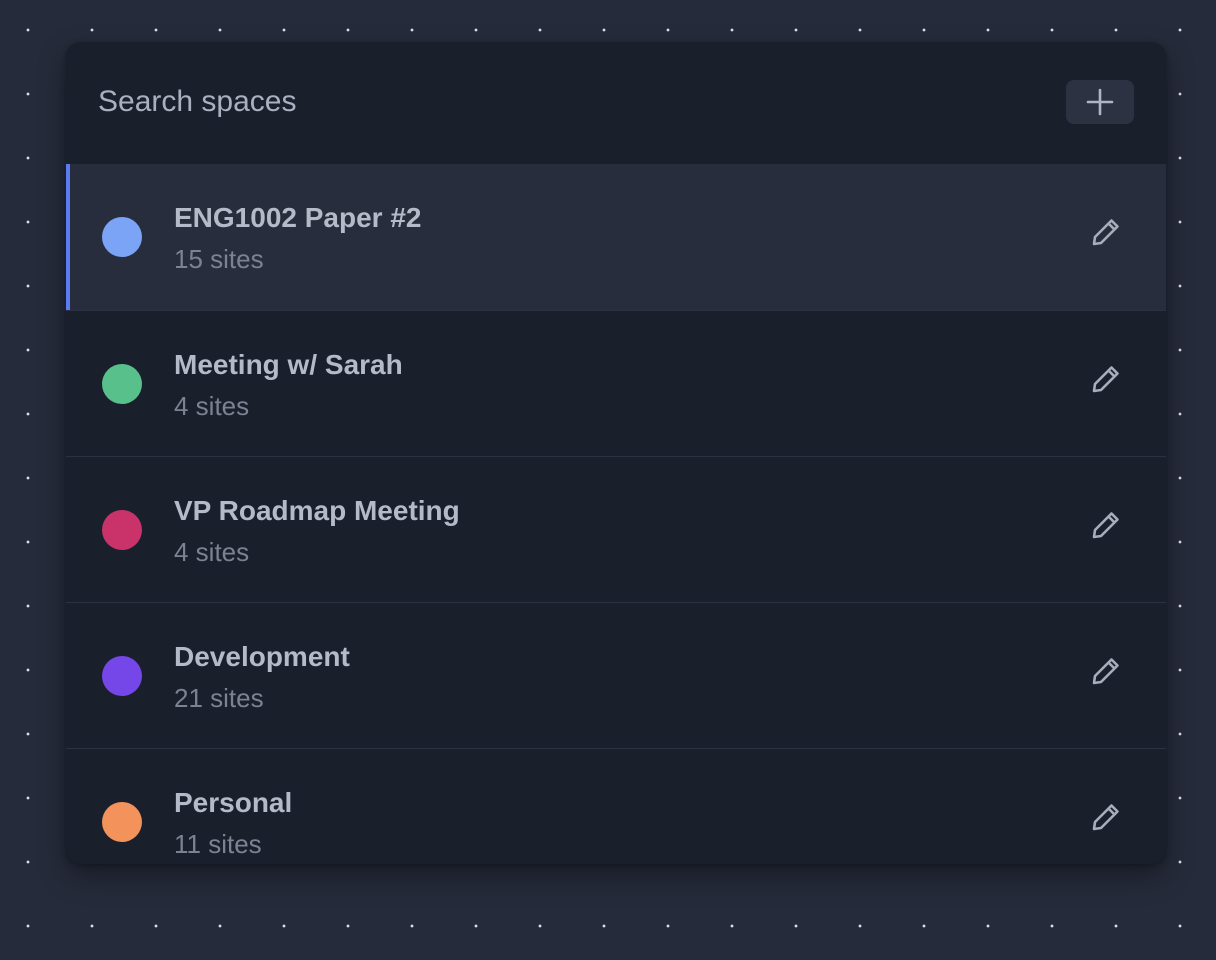  Describe the element at coordinates (616, 237) in the screenshot. I see `space-item: ENG1002 Paper #2 15 sites` at that location.